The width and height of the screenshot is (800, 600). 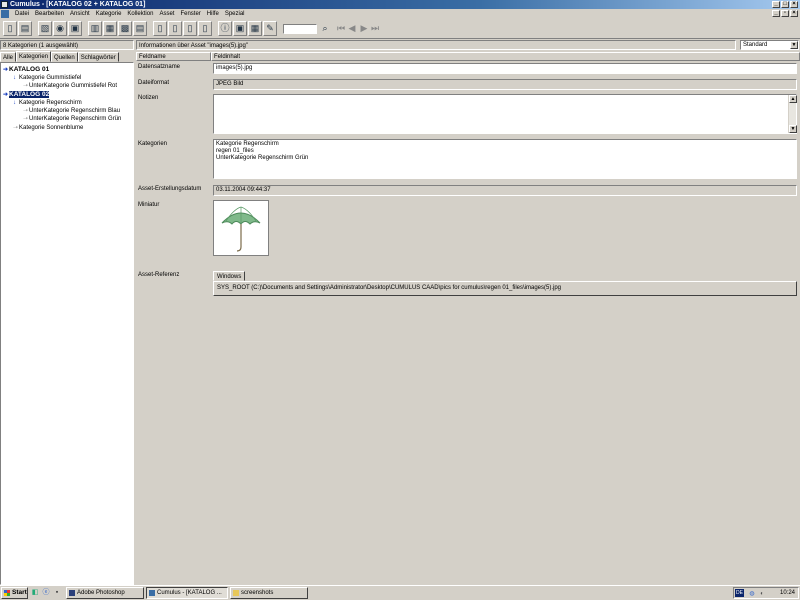 I want to click on field-label-asset-erstellungsdatum: Asset-Erstellungsdatum, so click(x=170, y=189).